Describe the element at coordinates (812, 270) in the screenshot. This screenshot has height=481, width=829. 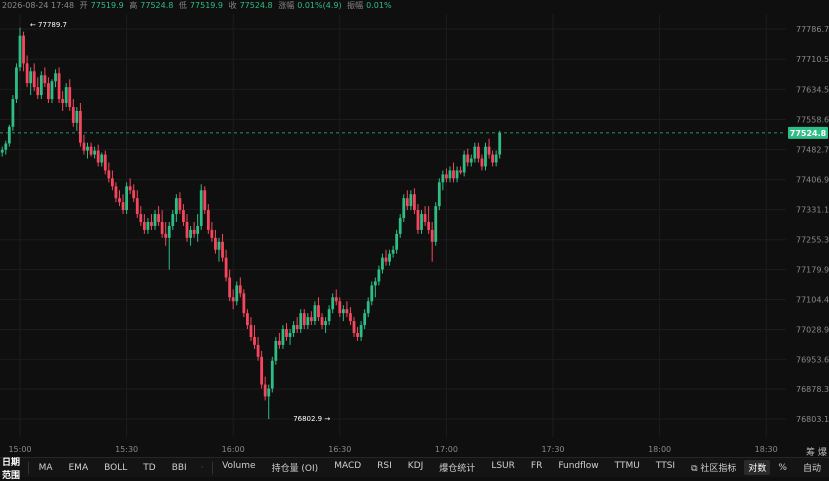
I see `y-tick-label: 77179.9` at that location.